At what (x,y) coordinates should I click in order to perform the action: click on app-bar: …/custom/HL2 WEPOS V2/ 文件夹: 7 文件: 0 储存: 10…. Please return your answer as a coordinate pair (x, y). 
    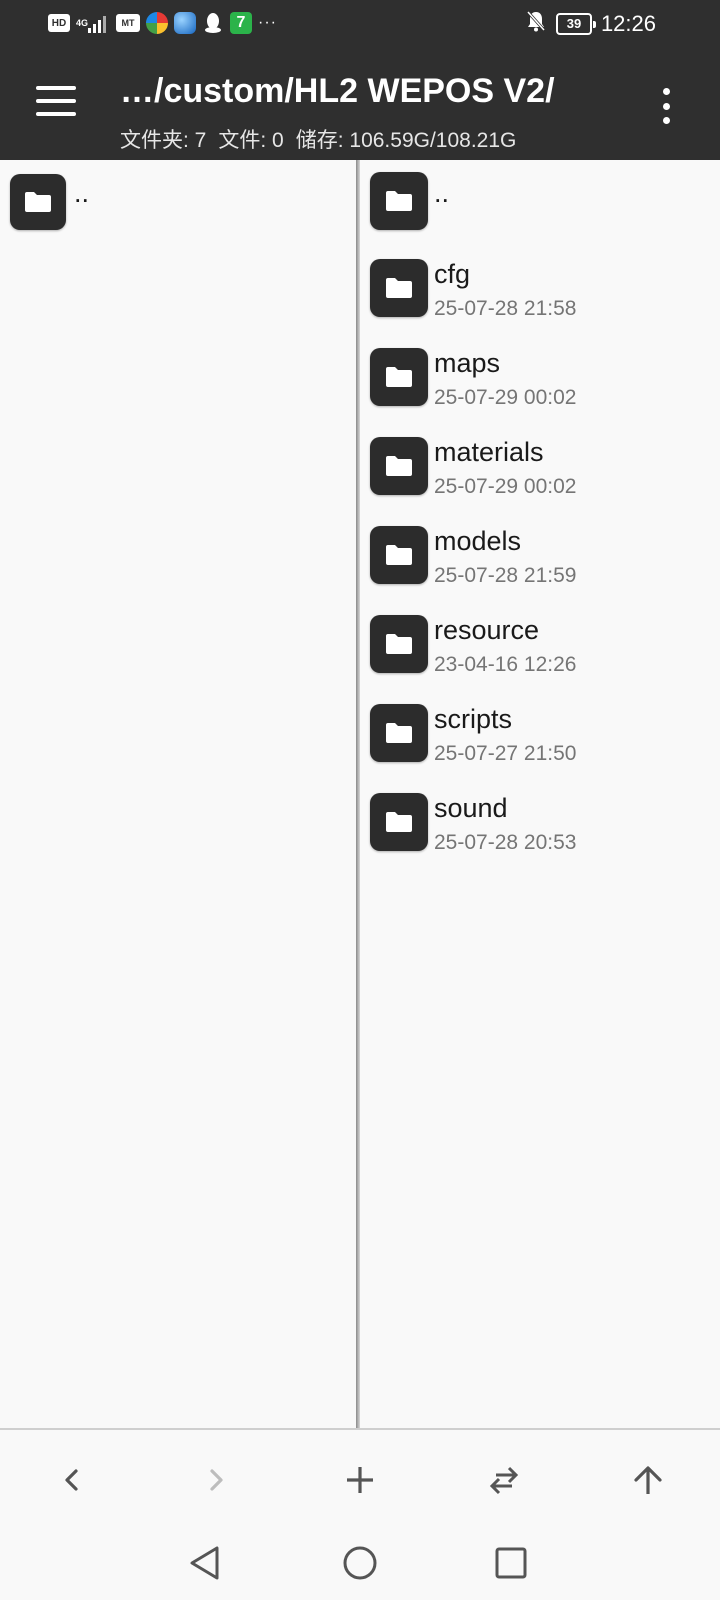
    Looking at the image, I should click on (360, 106).